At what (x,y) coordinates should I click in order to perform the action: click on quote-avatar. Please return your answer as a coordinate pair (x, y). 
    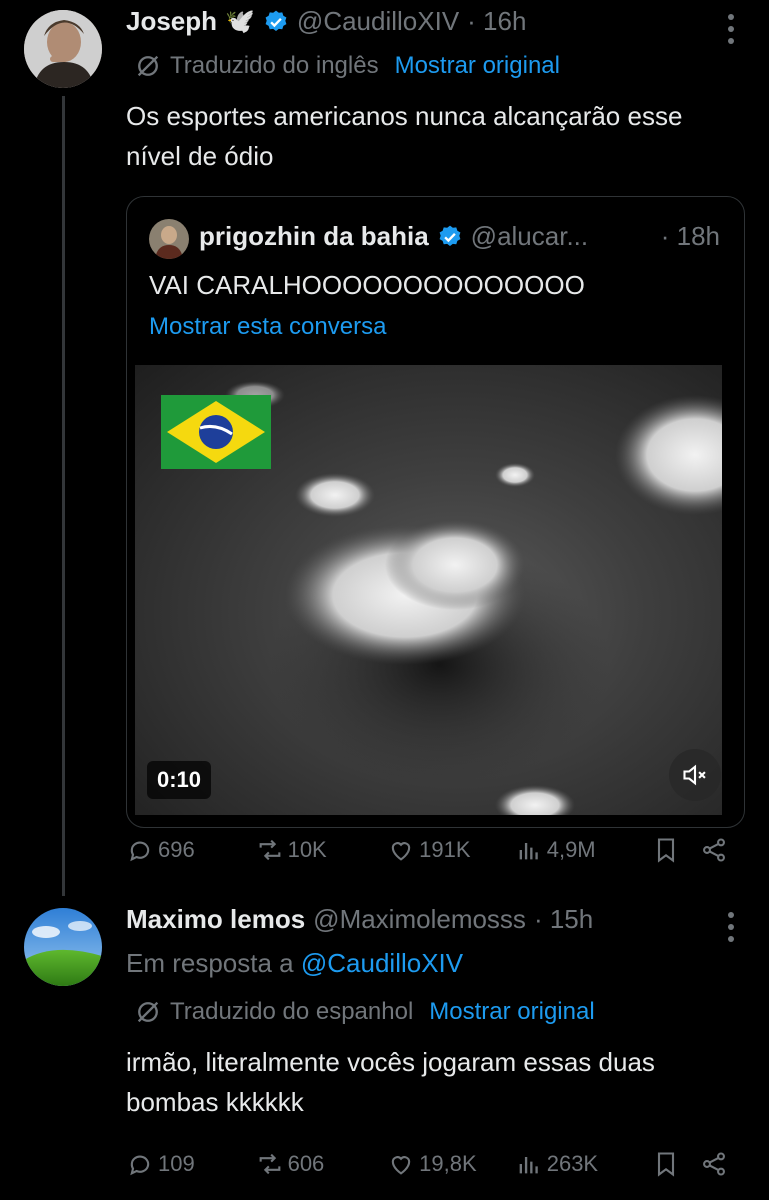
    Looking at the image, I should click on (169, 239).